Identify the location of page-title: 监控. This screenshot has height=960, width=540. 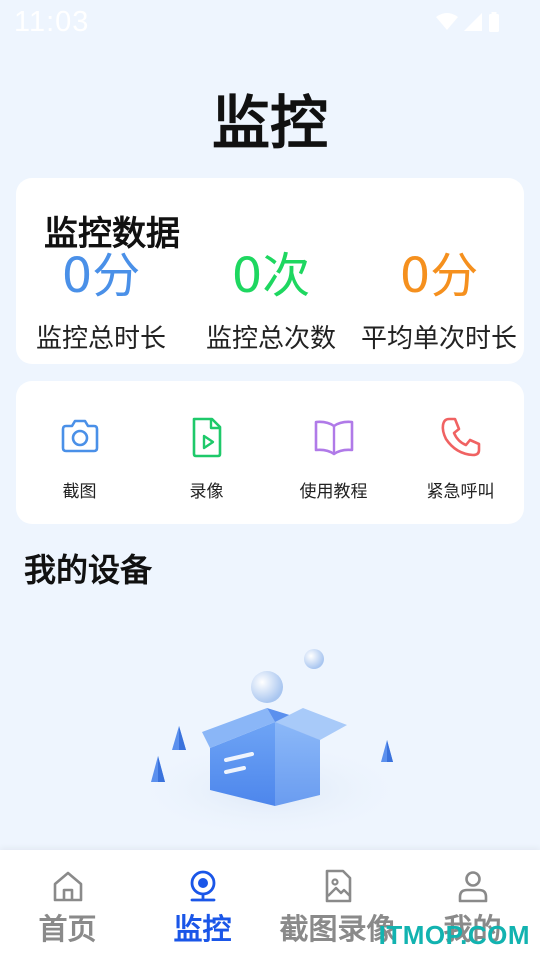
(269, 123).